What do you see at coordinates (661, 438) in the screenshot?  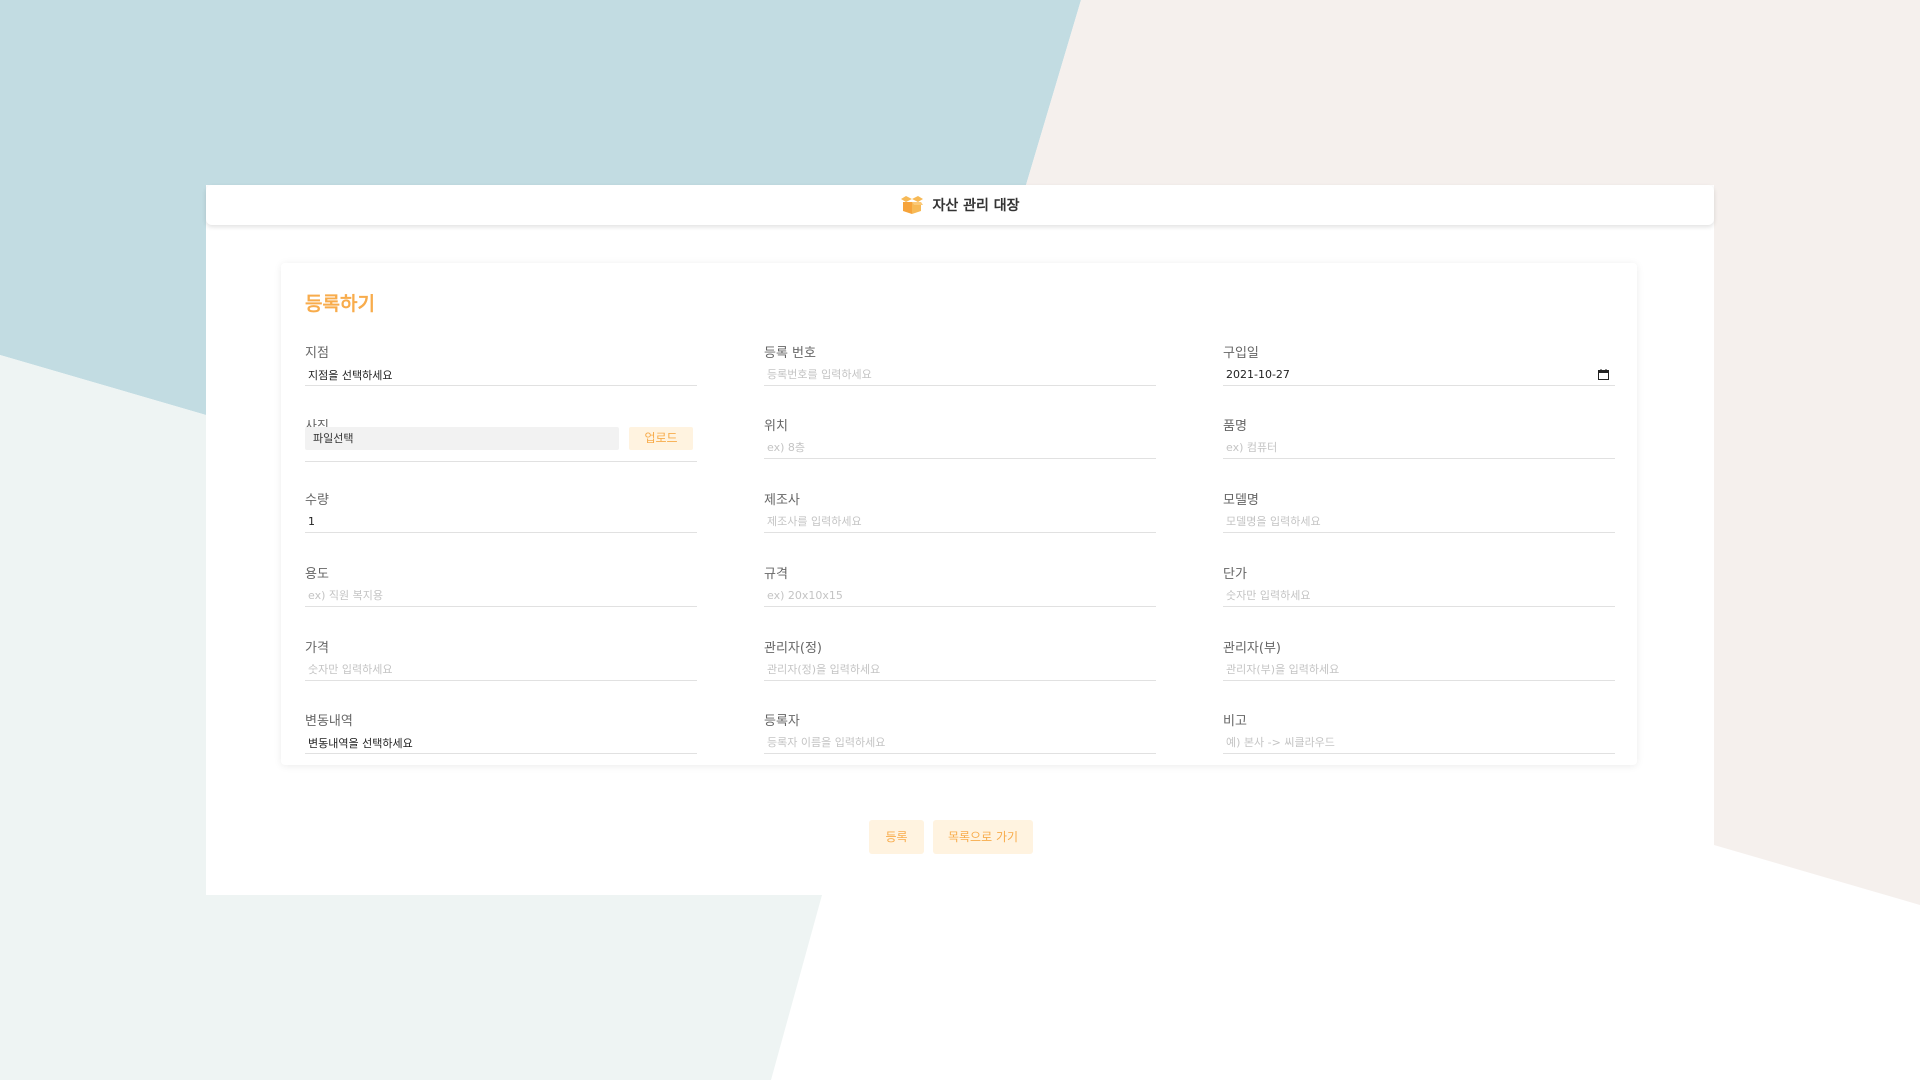 I see `upload-button: 업로드` at bounding box center [661, 438].